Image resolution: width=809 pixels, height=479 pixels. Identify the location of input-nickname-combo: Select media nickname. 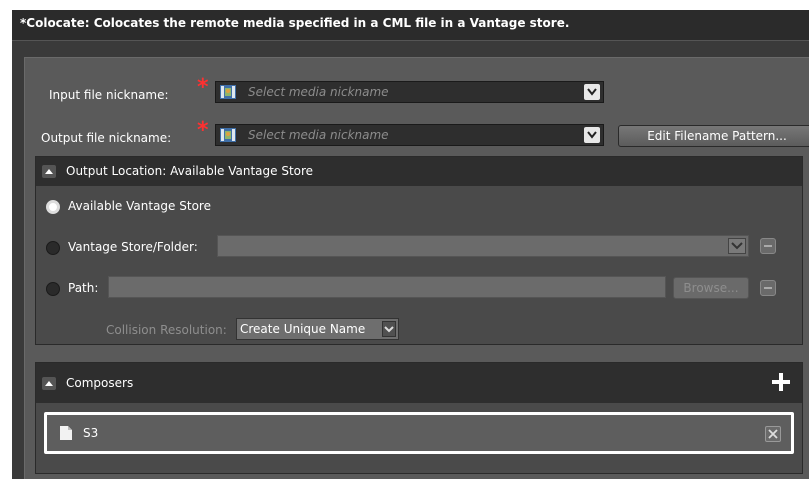
(409, 92).